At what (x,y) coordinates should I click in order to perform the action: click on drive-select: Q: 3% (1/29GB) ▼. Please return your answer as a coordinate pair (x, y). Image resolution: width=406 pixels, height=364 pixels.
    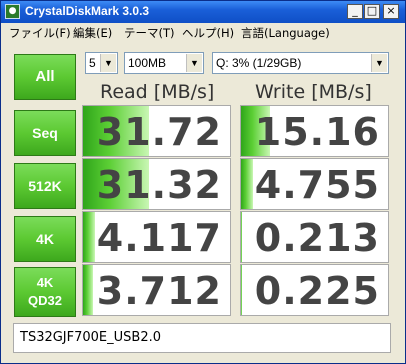
    Looking at the image, I should click on (300, 63).